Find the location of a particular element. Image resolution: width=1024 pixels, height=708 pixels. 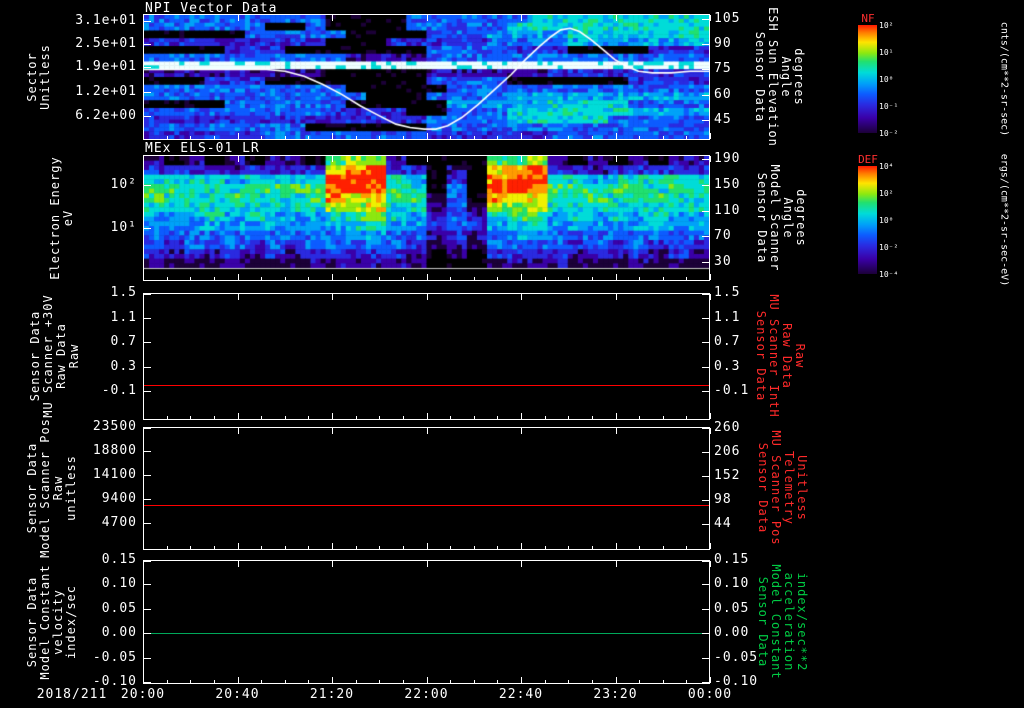

panel-model-scanner-pos is located at coordinates (426, 488).